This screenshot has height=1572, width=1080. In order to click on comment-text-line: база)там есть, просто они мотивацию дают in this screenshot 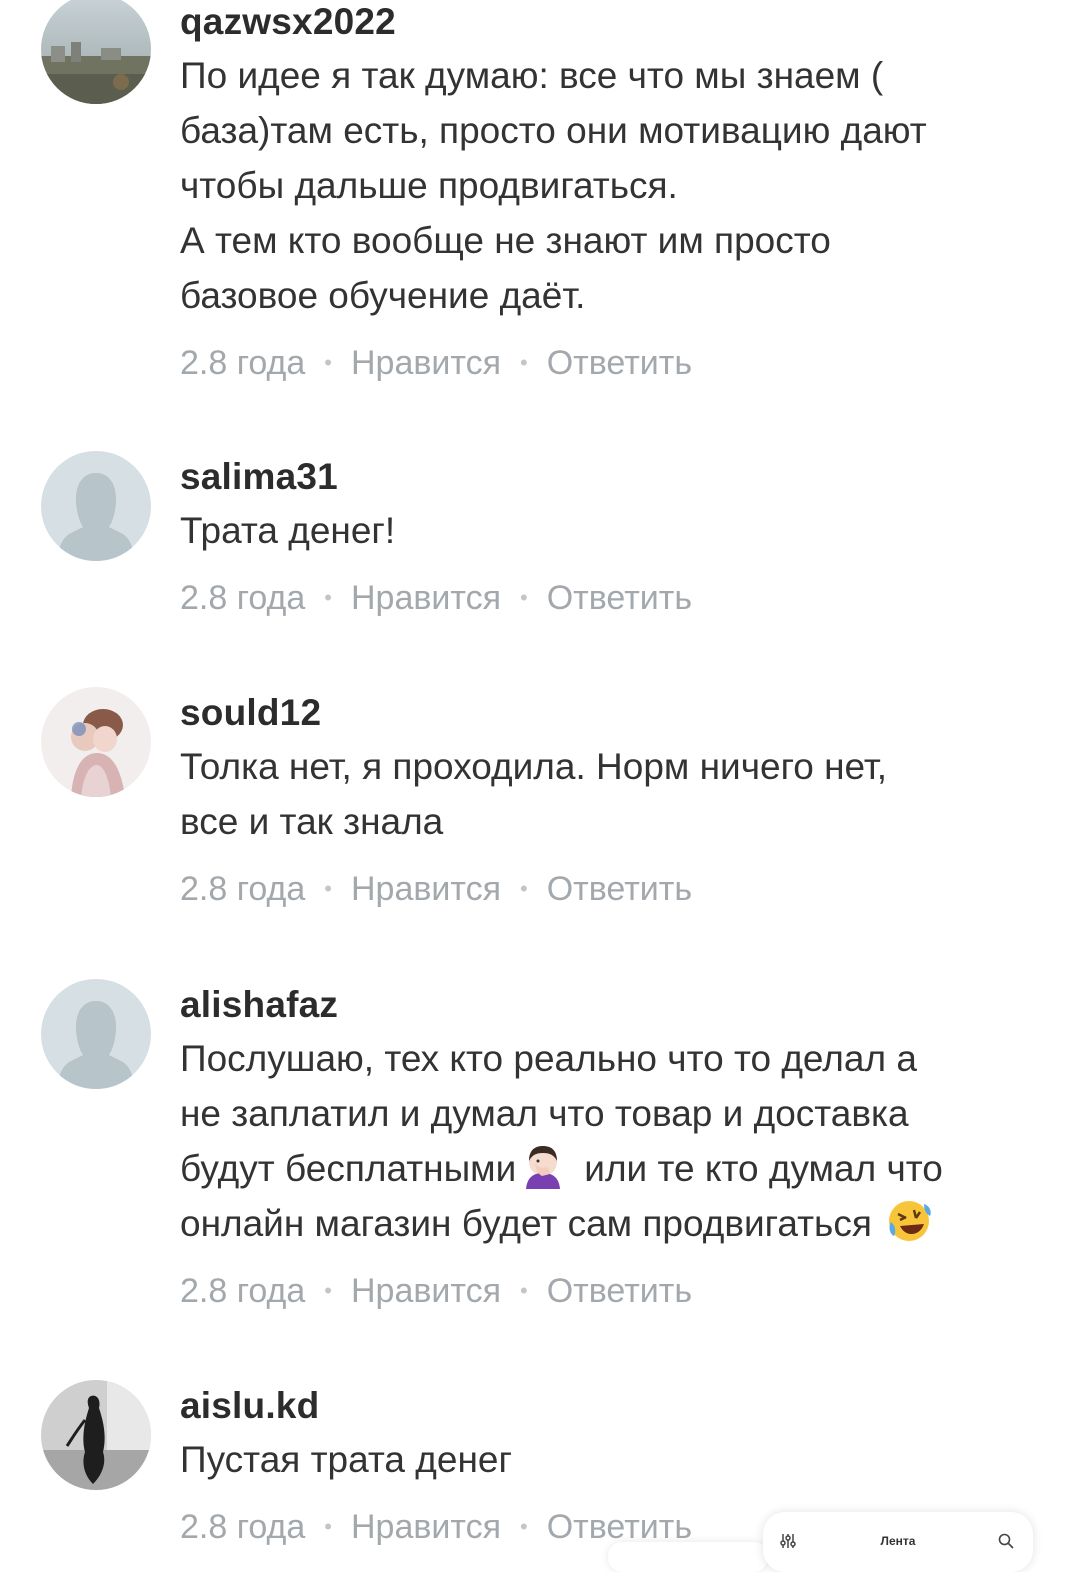, I will do `click(553, 130)`.